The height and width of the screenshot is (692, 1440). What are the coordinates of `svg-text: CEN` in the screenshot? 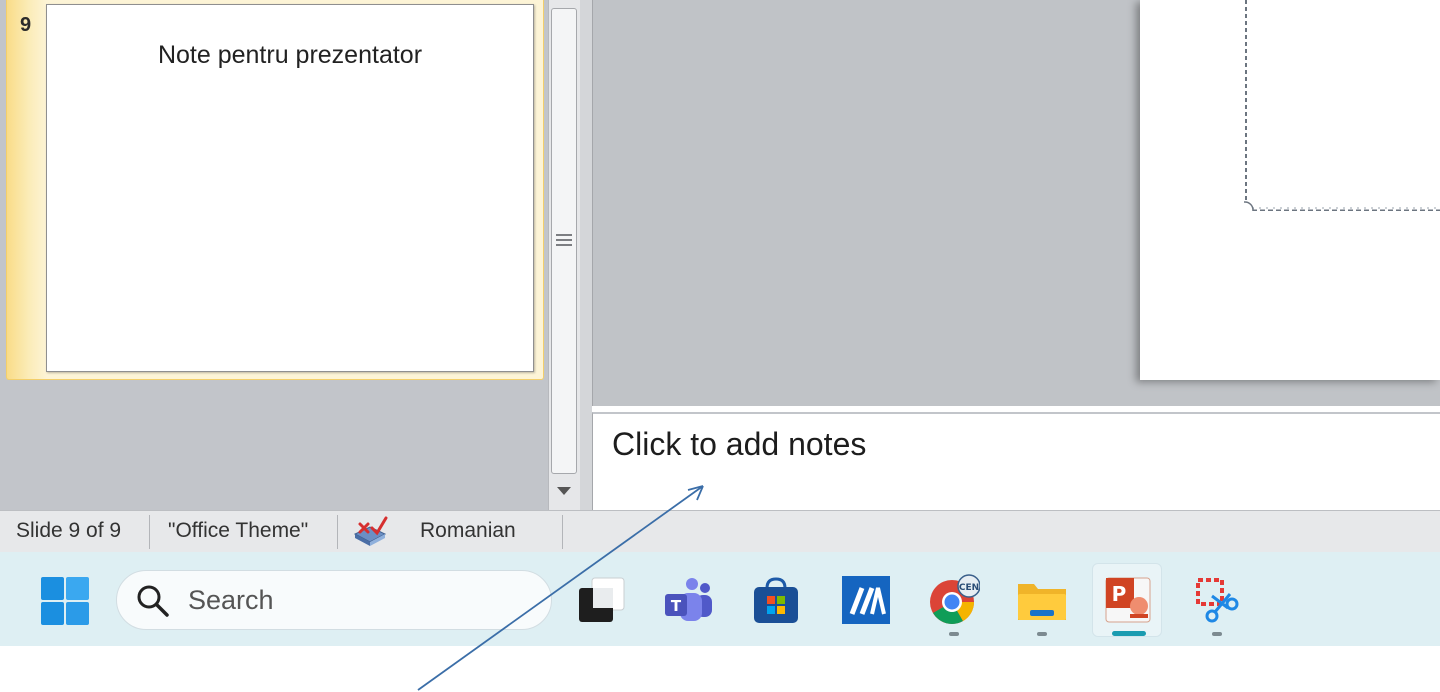 It's located at (969, 588).